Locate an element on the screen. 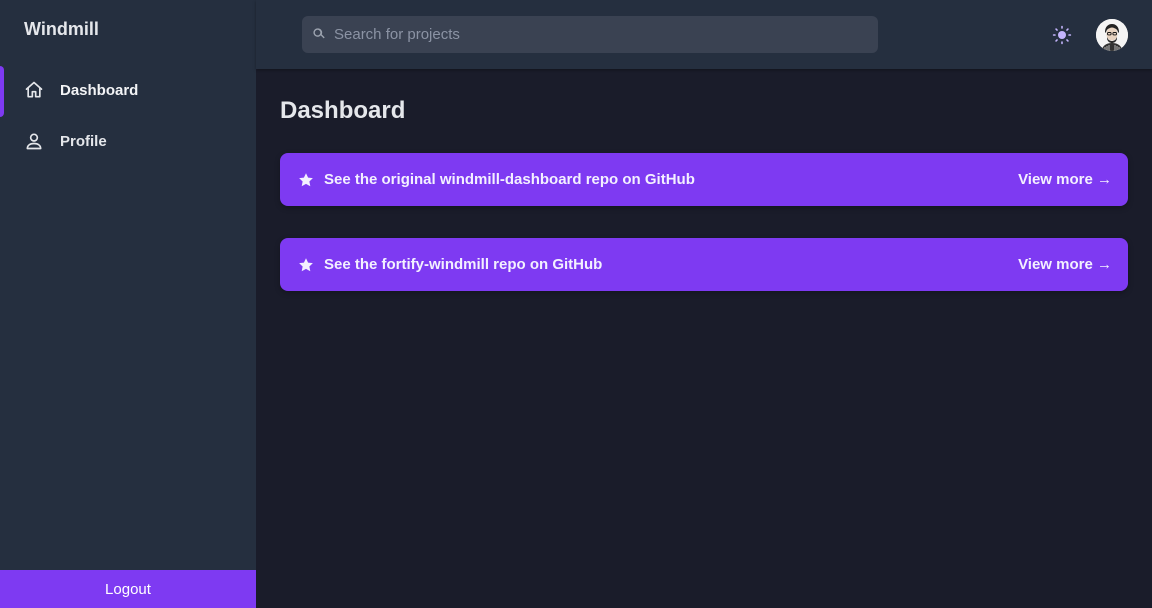 This screenshot has height=608, width=1152. search-input is located at coordinates (599, 34).